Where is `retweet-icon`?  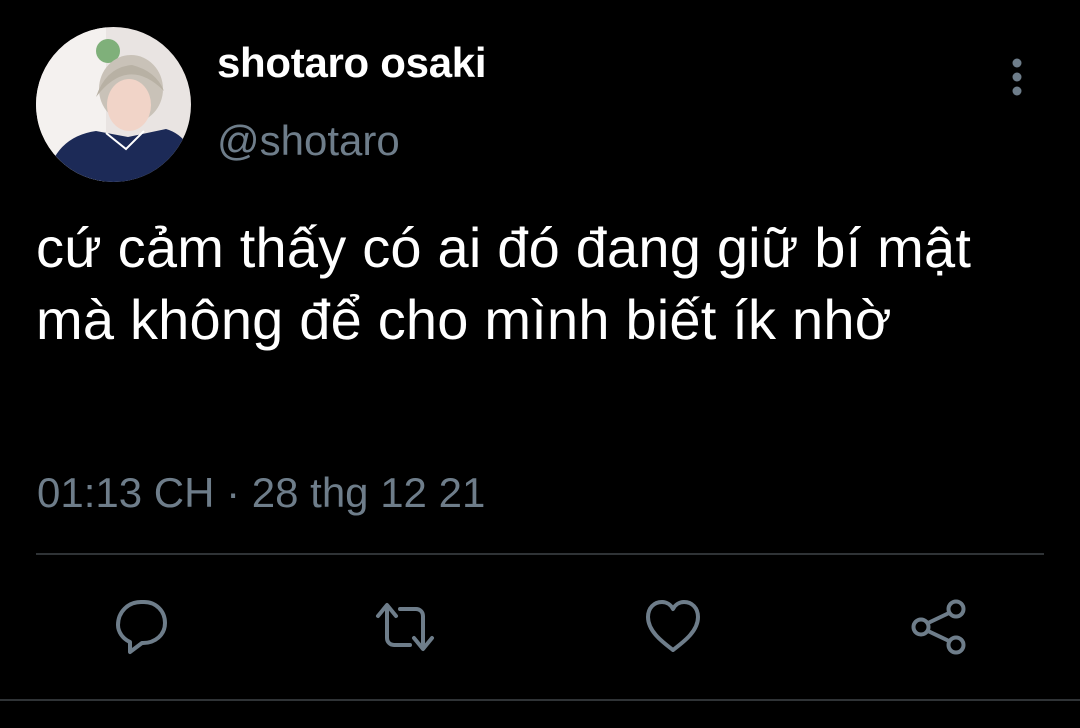 retweet-icon is located at coordinates (405, 627).